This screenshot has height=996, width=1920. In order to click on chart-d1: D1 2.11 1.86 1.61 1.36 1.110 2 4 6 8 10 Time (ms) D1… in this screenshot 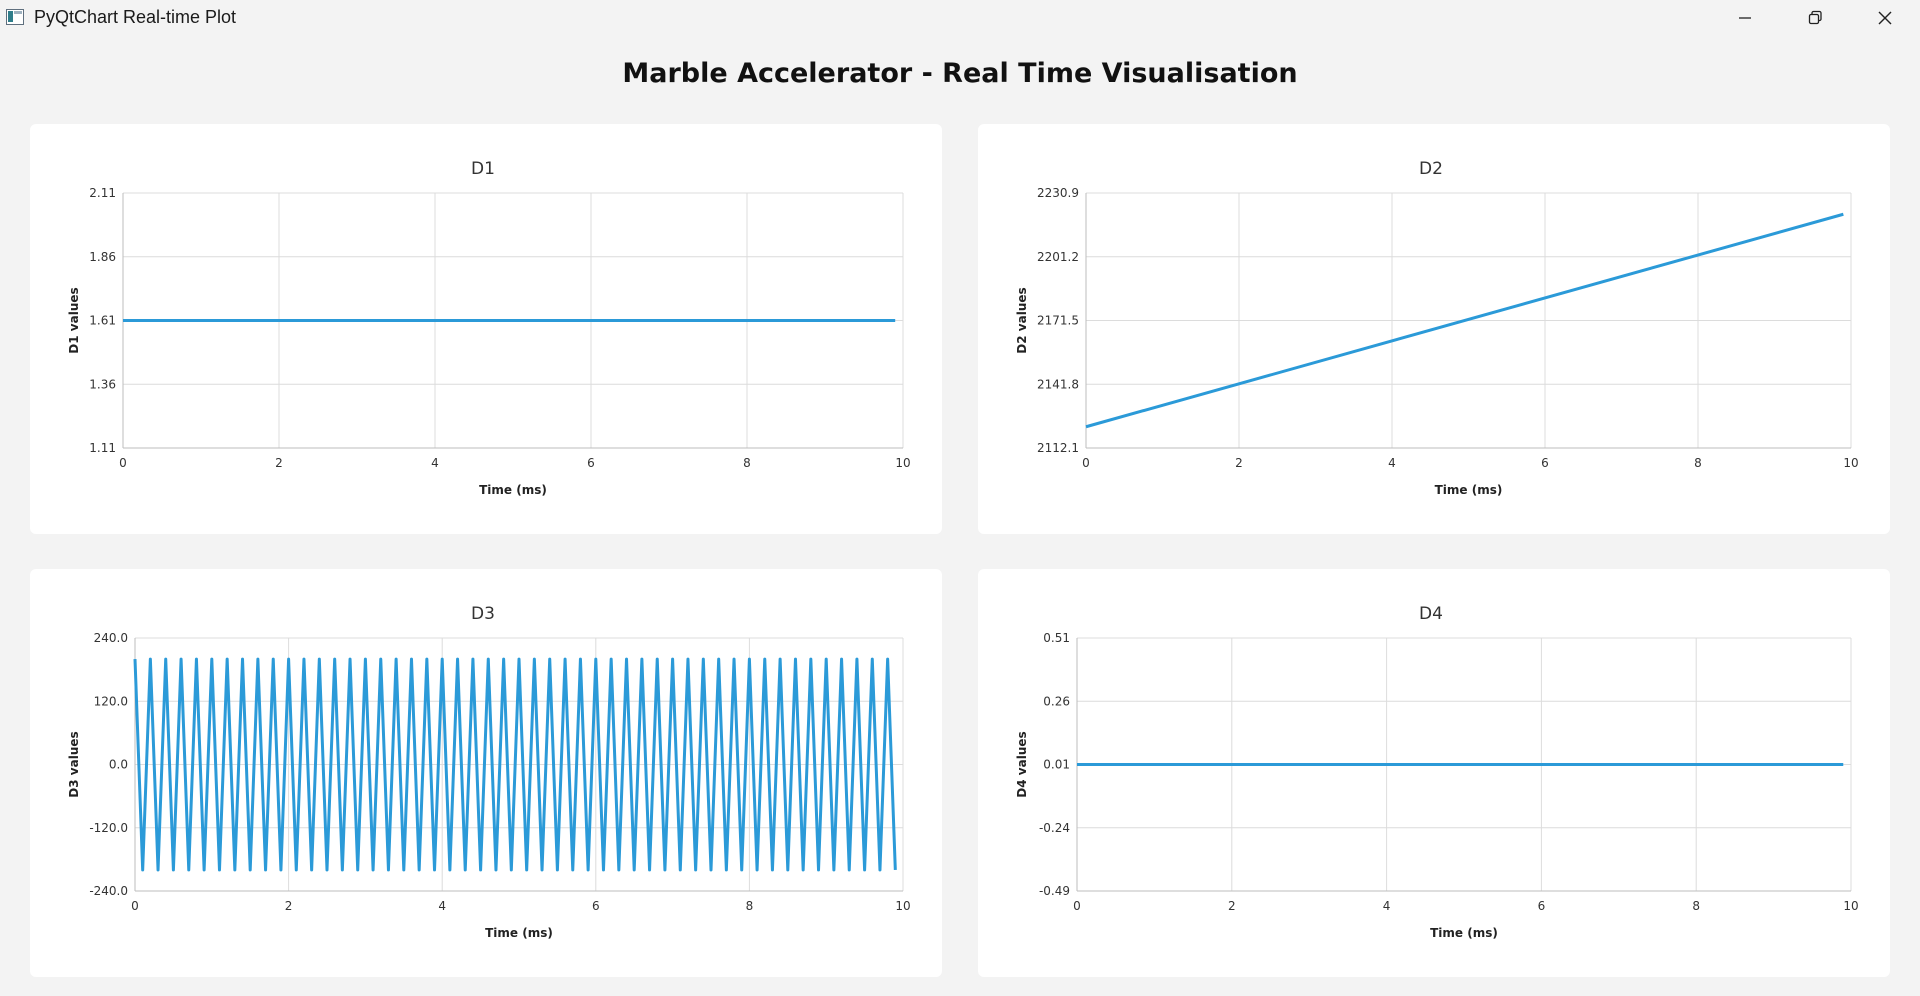, I will do `click(489, 328)`.